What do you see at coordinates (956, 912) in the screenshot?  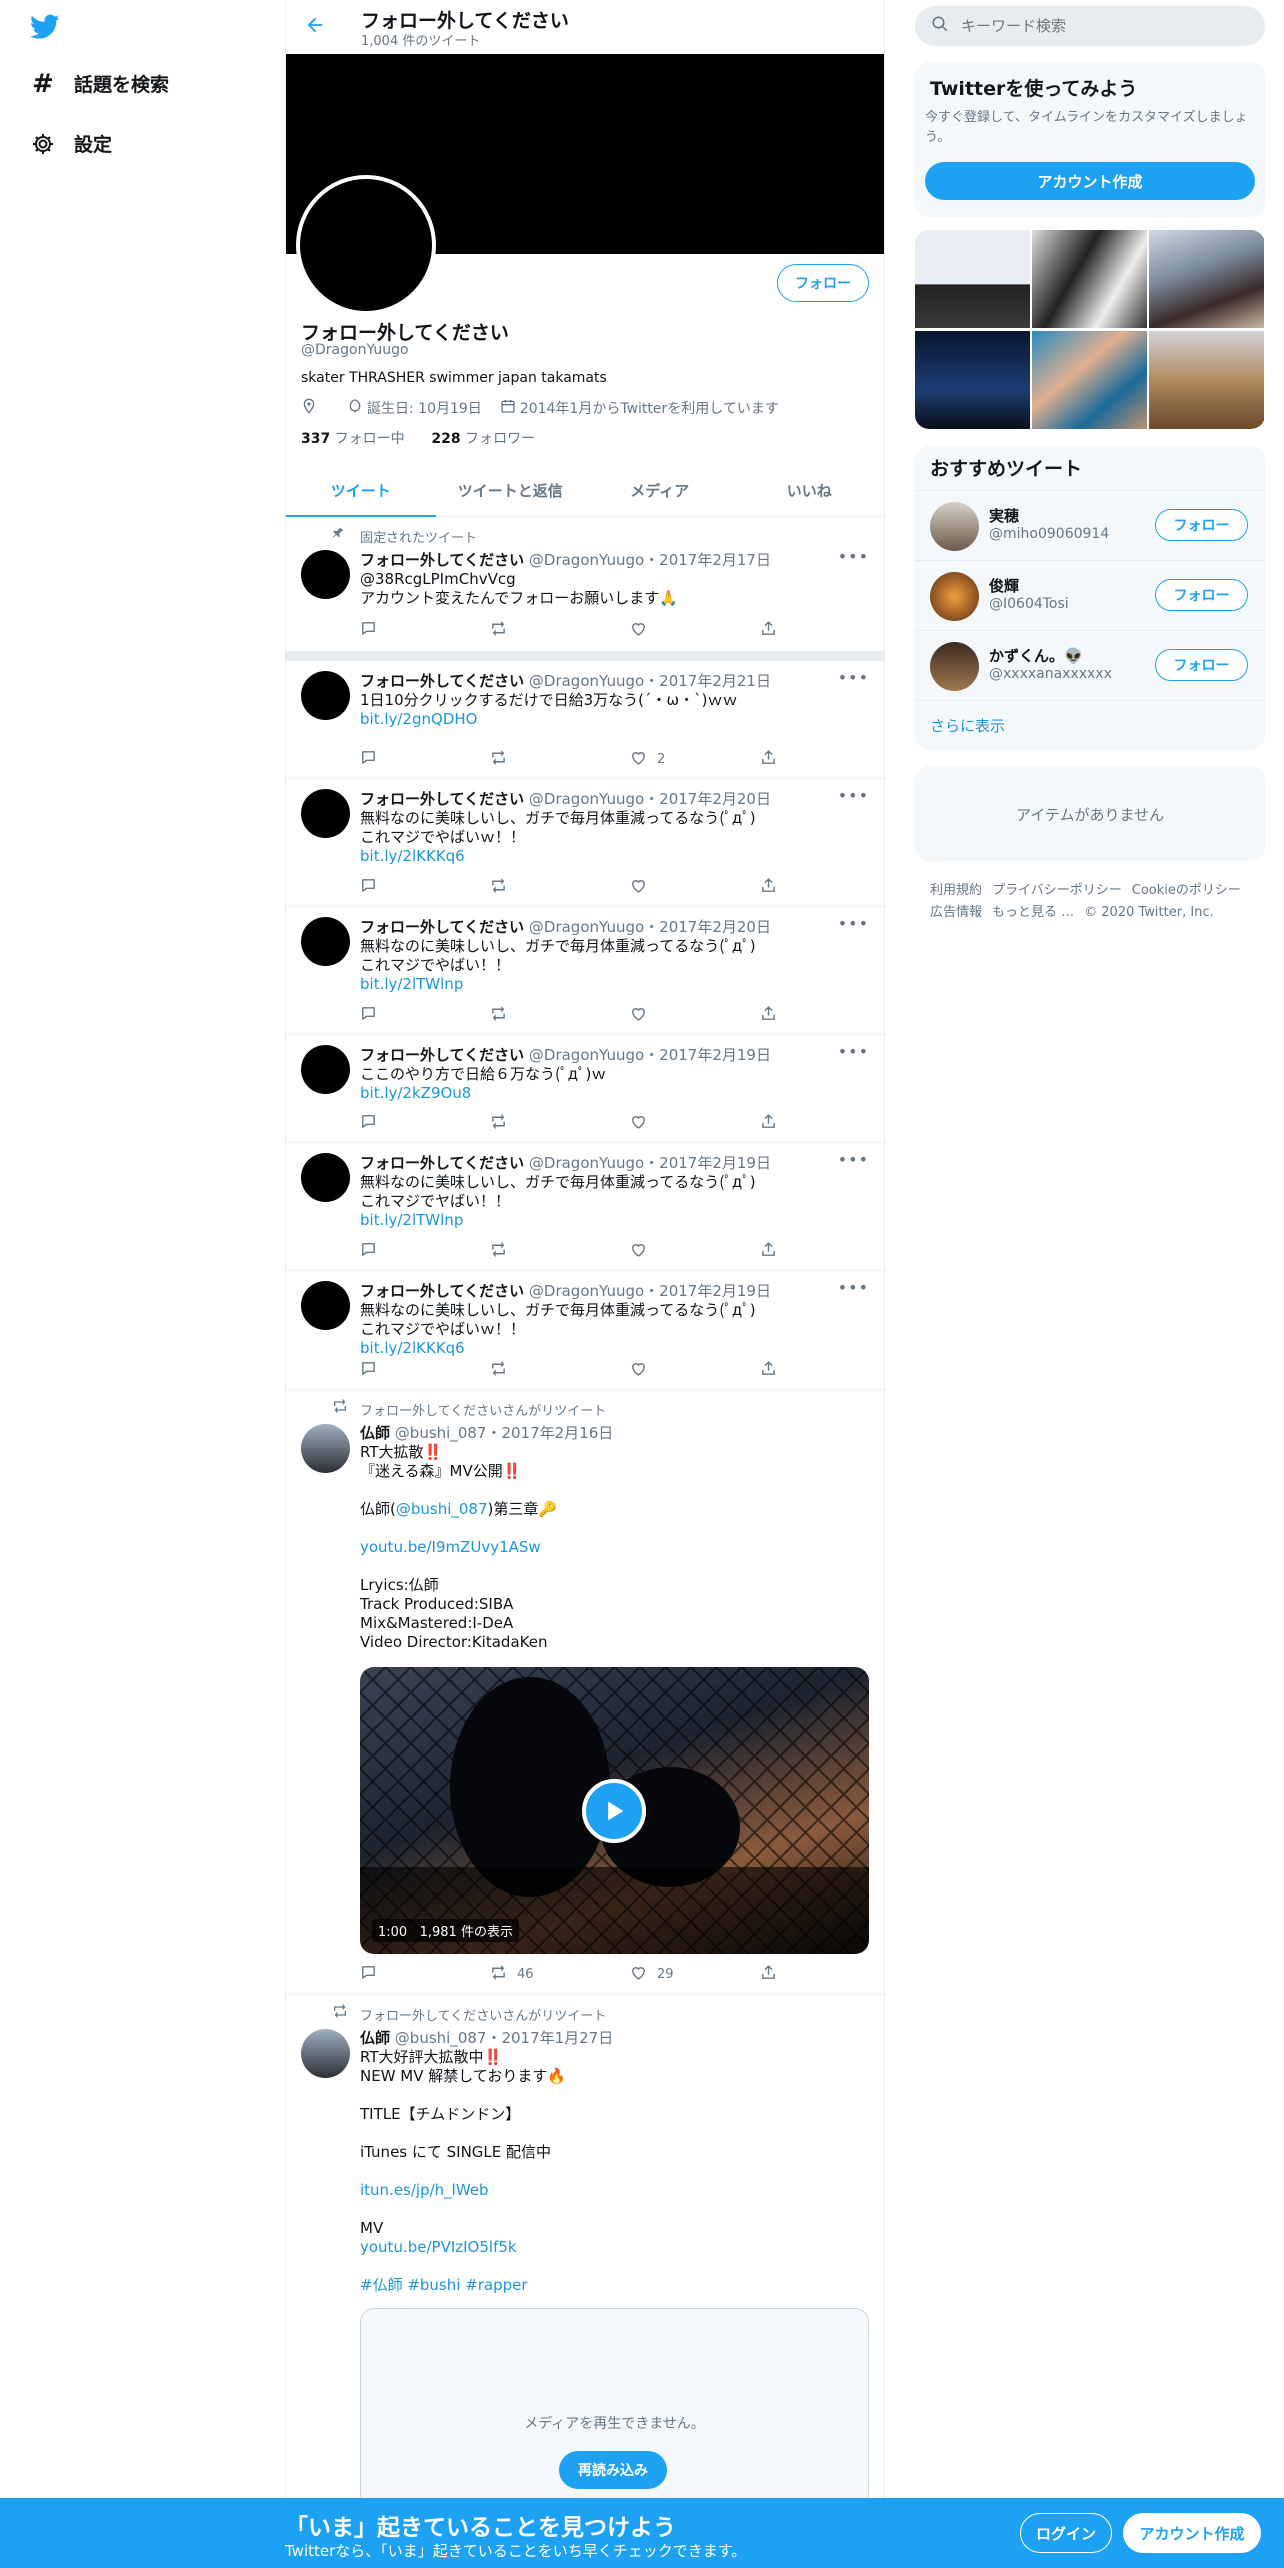 I see `footer-ads: 広告情報` at bounding box center [956, 912].